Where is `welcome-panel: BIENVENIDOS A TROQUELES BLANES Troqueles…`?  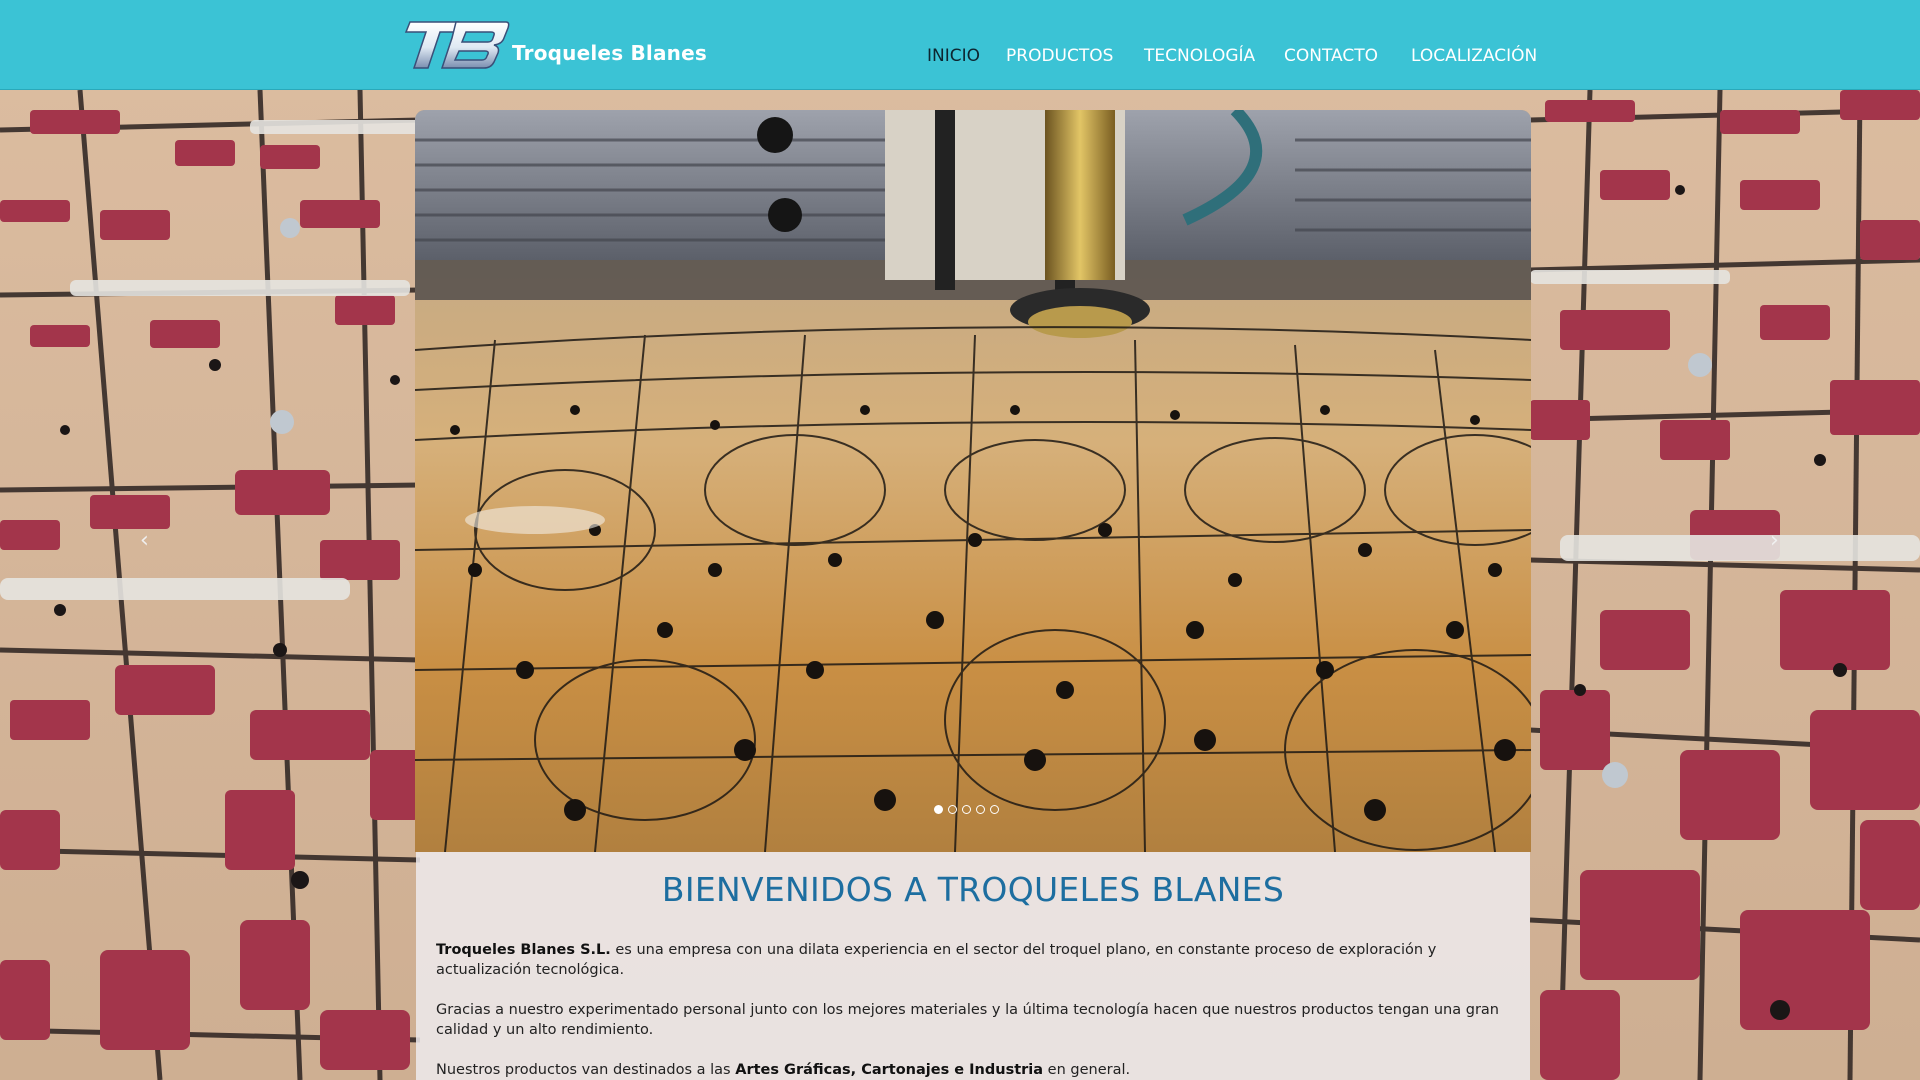
welcome-panel: BIENVENIDOS A TROQUELES BLANES Troqueles… is located at coordinates (973, 966).